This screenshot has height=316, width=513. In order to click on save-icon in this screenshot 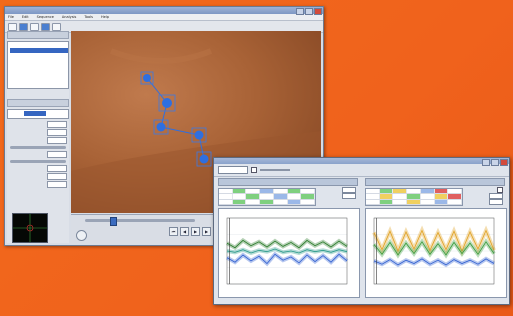, I will do `click(34, 26)`.